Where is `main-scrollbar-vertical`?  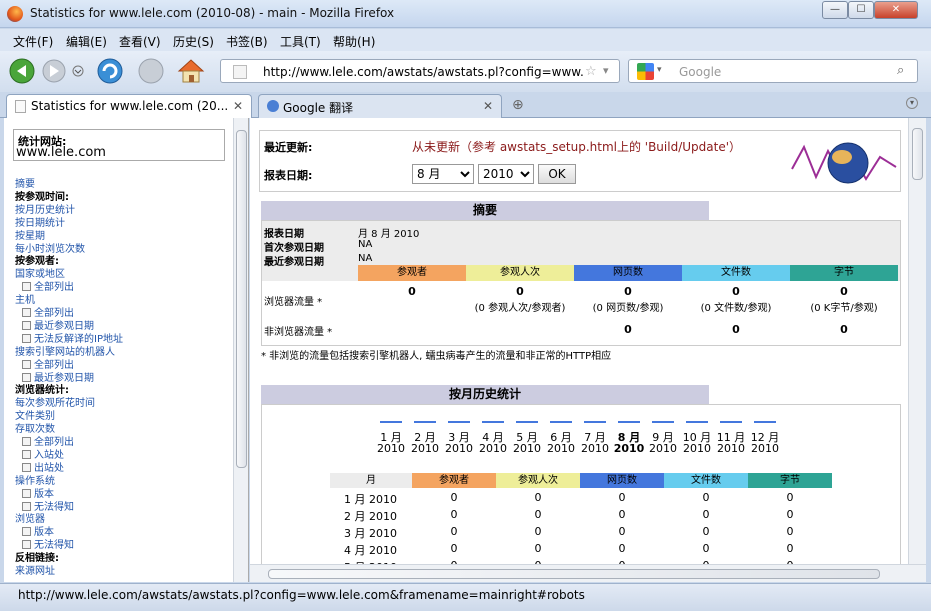 main-scrollbar-vertical is located at coordinates (917, 341).